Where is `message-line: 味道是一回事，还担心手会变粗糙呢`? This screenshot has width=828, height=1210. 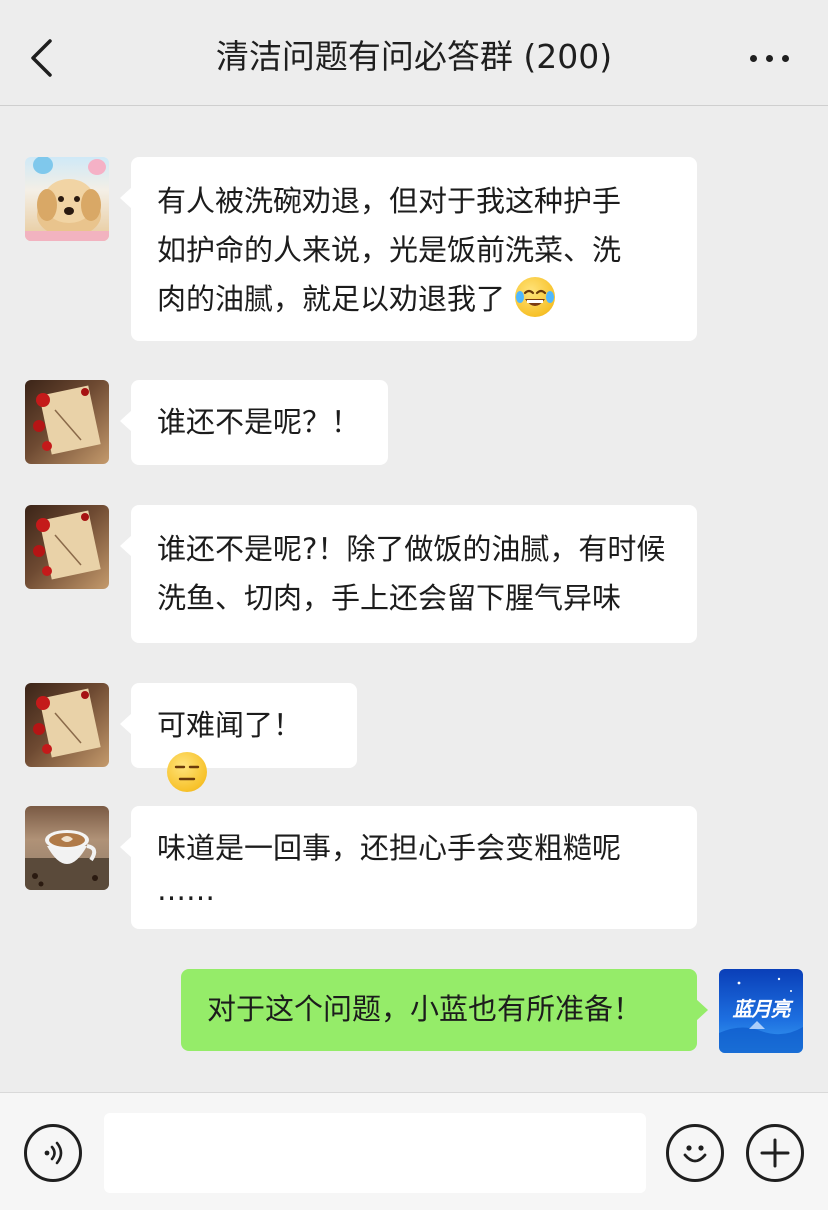 message-line: 味道是一回事，还担心手会变粗糙呢 is located at coordinates (389, 848).